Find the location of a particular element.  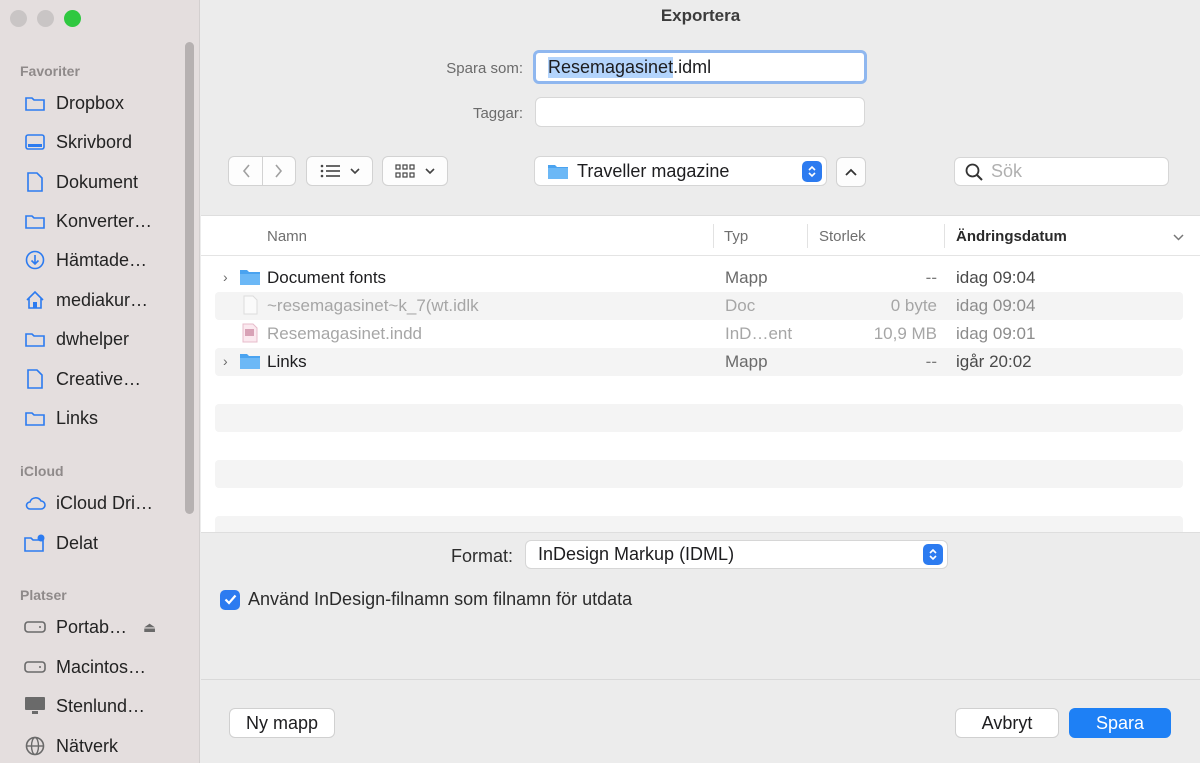

minimize-window-button is located at coordinates (45, 18).